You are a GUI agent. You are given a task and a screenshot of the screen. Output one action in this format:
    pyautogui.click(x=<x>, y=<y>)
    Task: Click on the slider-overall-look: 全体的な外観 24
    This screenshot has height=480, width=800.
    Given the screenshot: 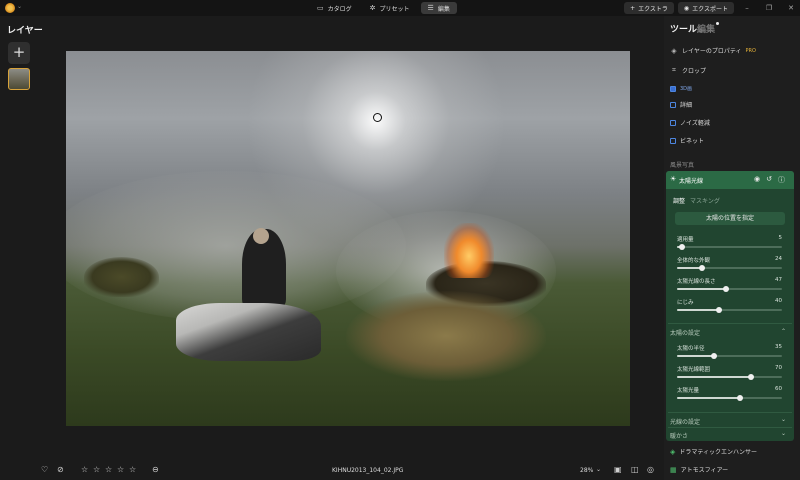 What is the action you would take?
    pyautogui.click(x=729, y=264)
    